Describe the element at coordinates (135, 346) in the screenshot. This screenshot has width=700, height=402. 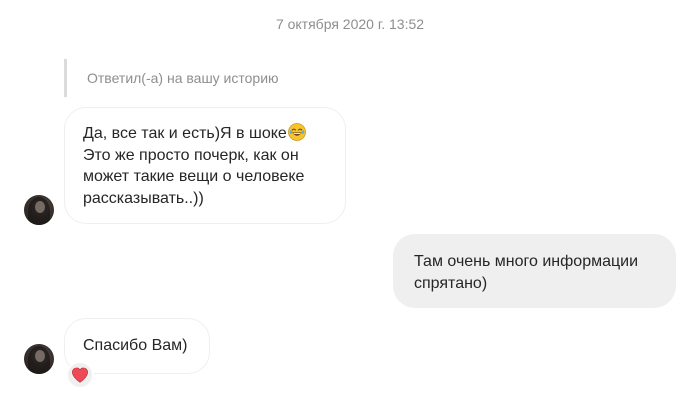
I see `message-line: Спасибо Вам)` at that location.